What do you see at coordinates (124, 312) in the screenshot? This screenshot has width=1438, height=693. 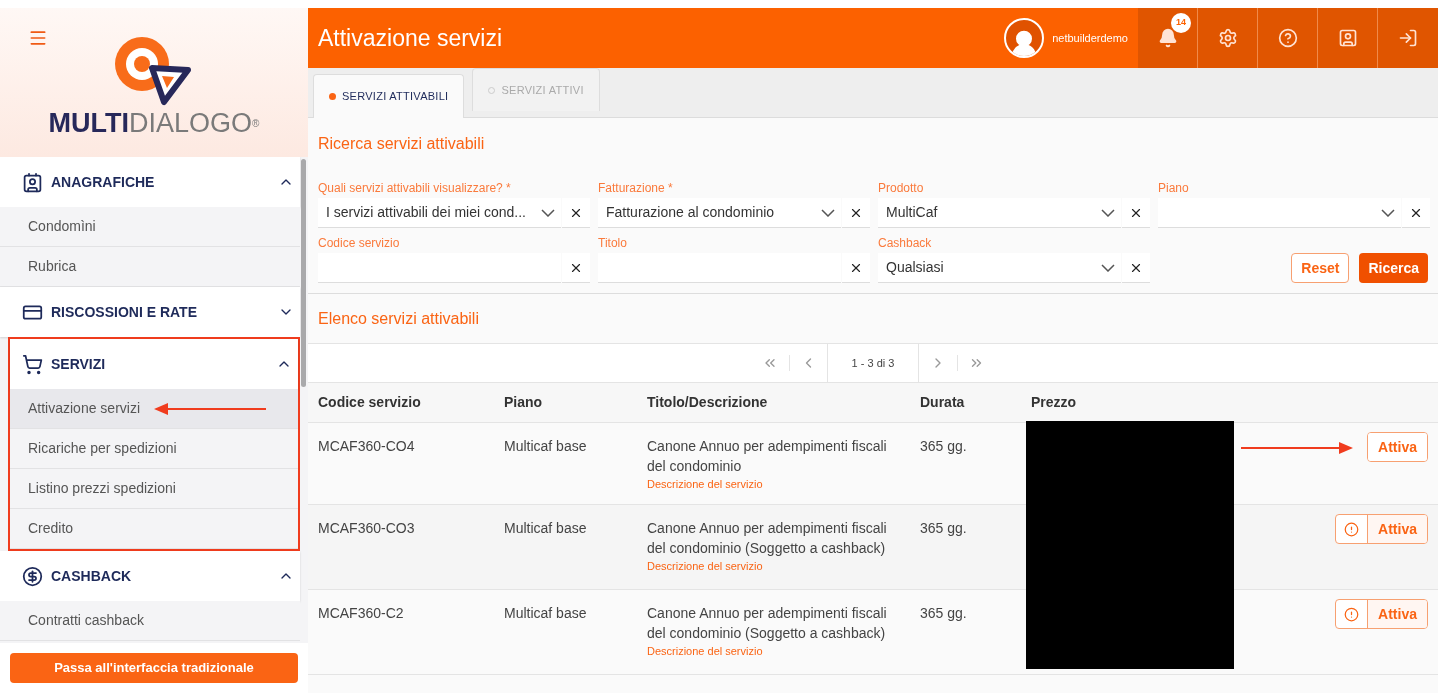 I see `section-title: RISCOSSIONI E RATE` at bounding box center [124, 312].